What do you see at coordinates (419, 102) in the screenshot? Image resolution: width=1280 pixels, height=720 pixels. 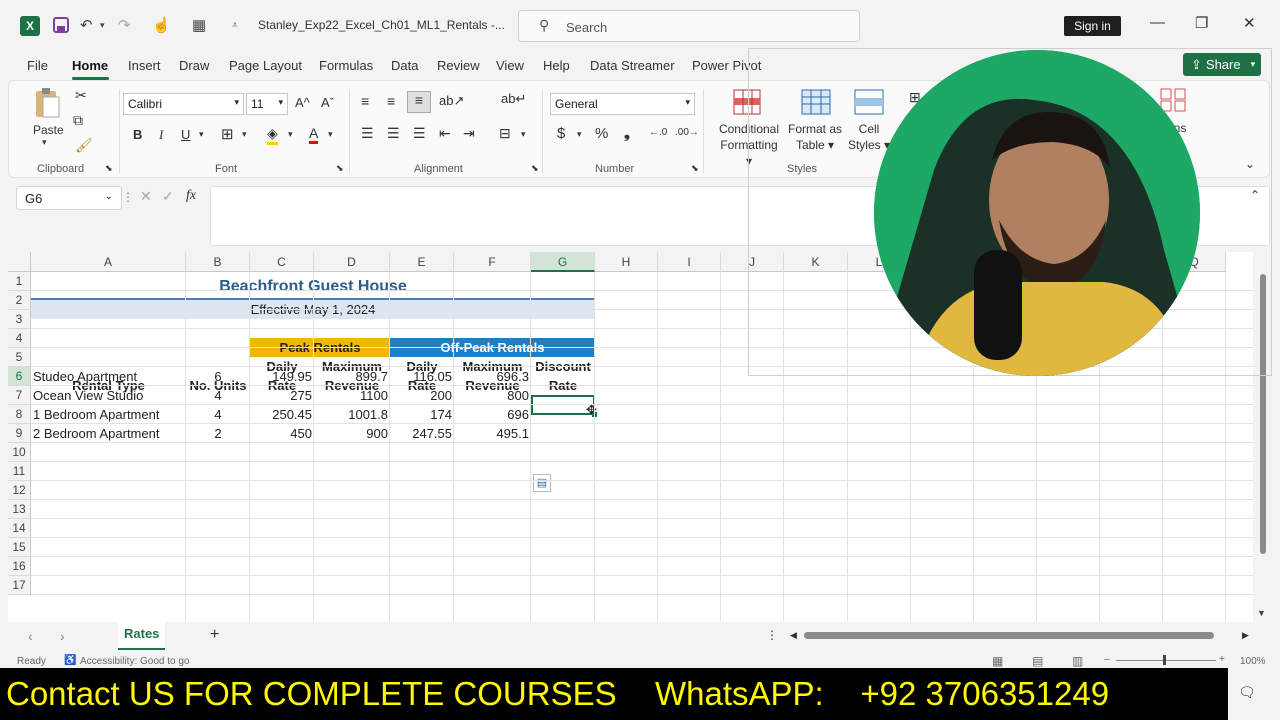 I see `align-bottom-icon: ≡` at bounding box center [419, 102].